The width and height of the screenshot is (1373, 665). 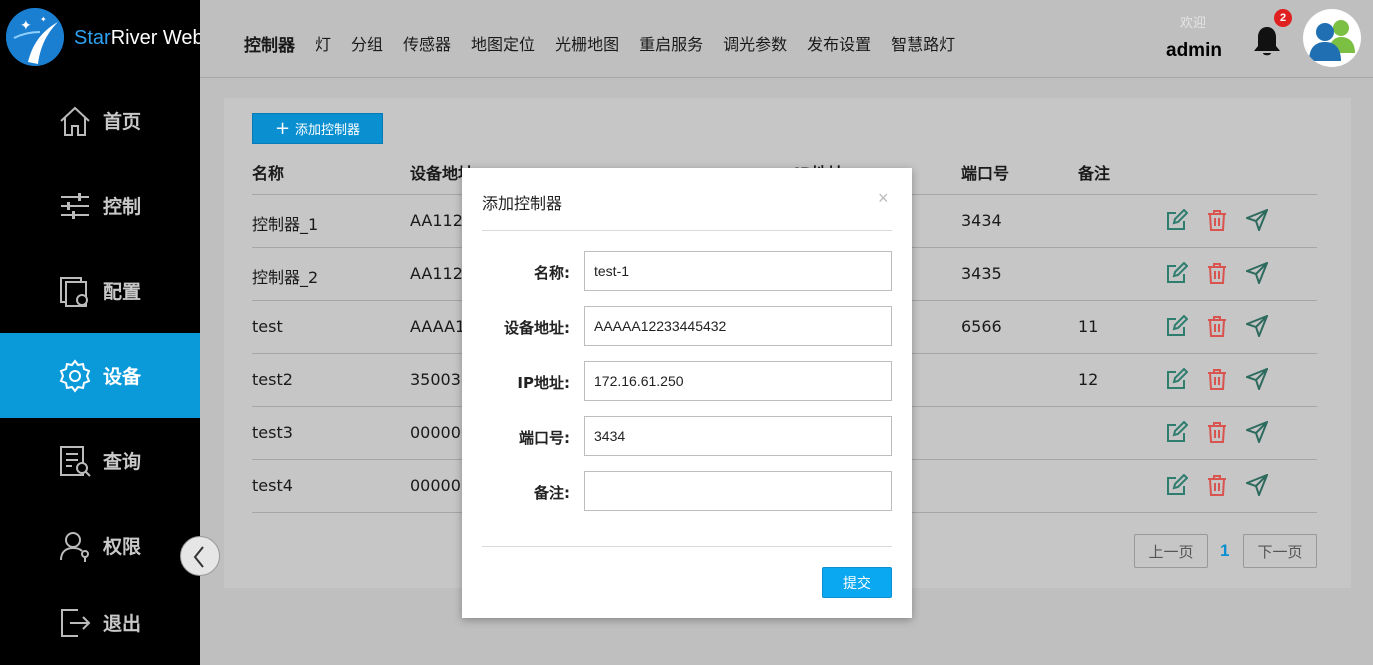 I want to click on port-input, so click(x=738, y=436).